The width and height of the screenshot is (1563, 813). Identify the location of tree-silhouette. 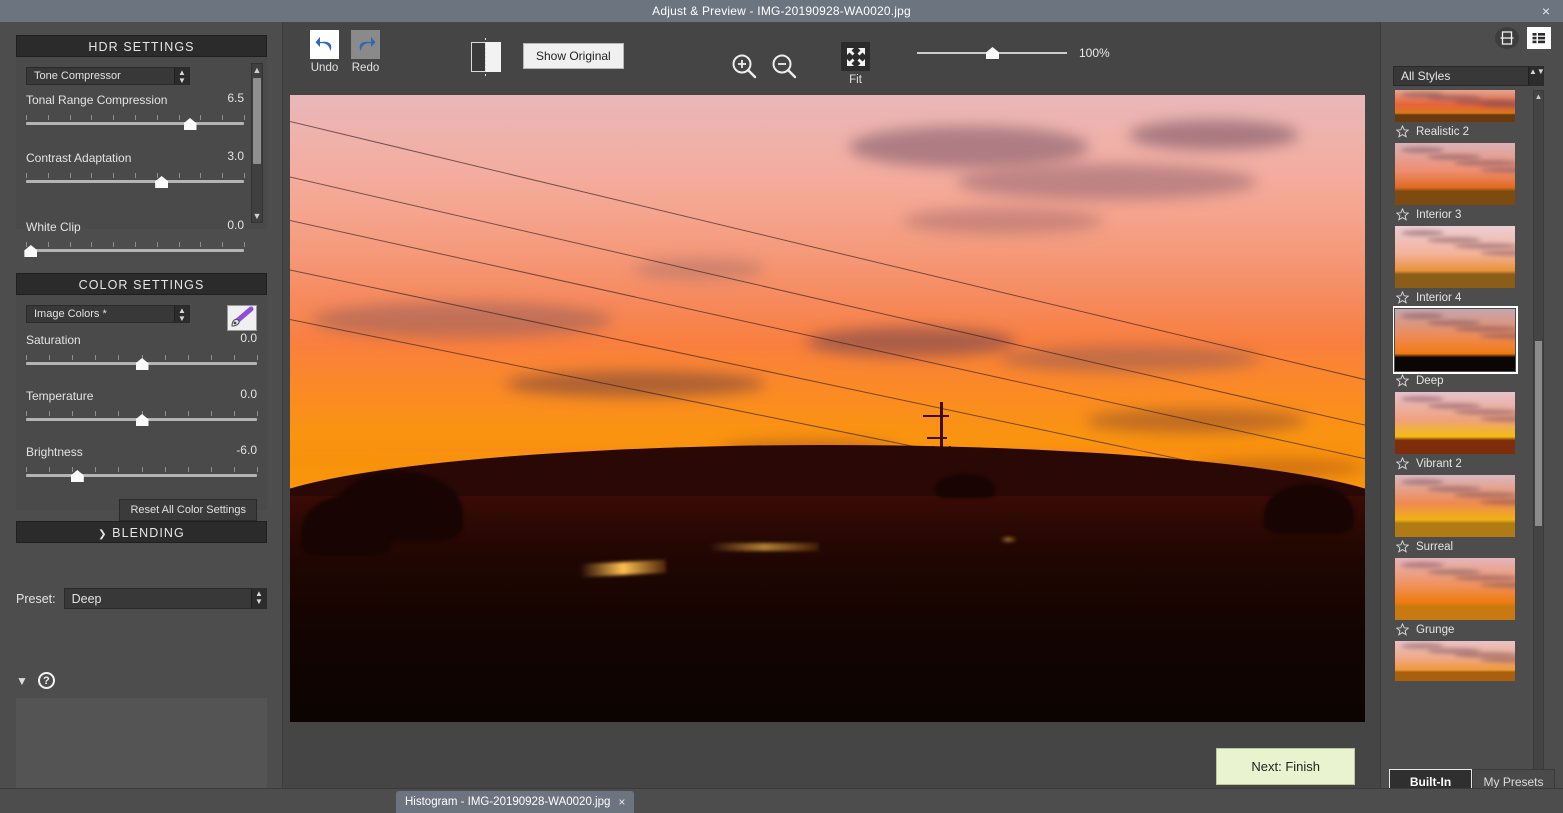
(345, 526).